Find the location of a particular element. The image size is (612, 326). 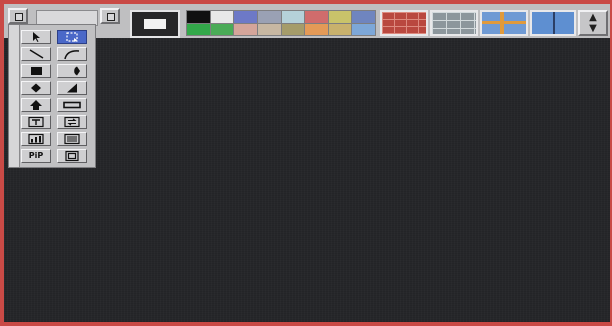

swap-tool is located at coordinates (72, 122).